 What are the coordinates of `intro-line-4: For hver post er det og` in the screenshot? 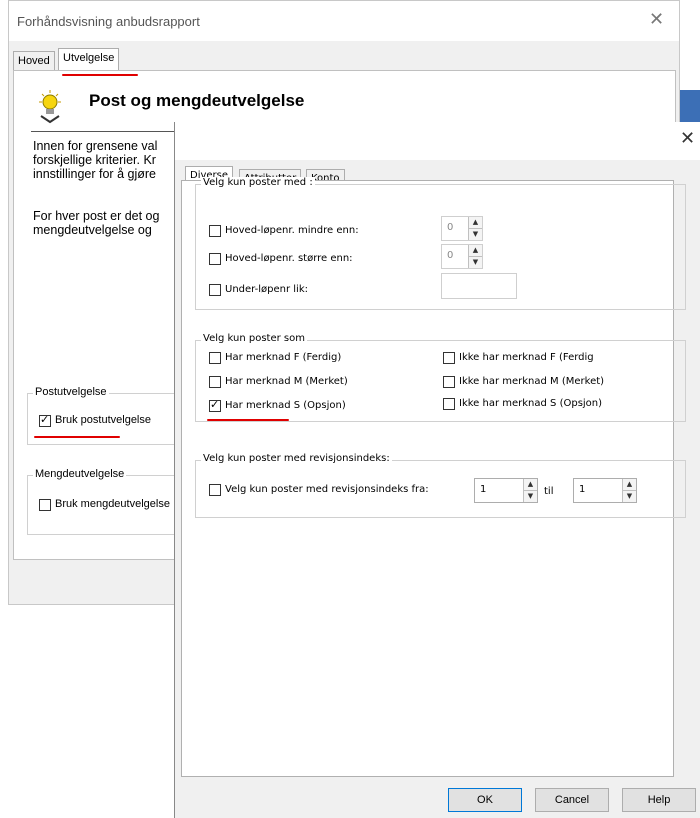 It's located at (96, 216).